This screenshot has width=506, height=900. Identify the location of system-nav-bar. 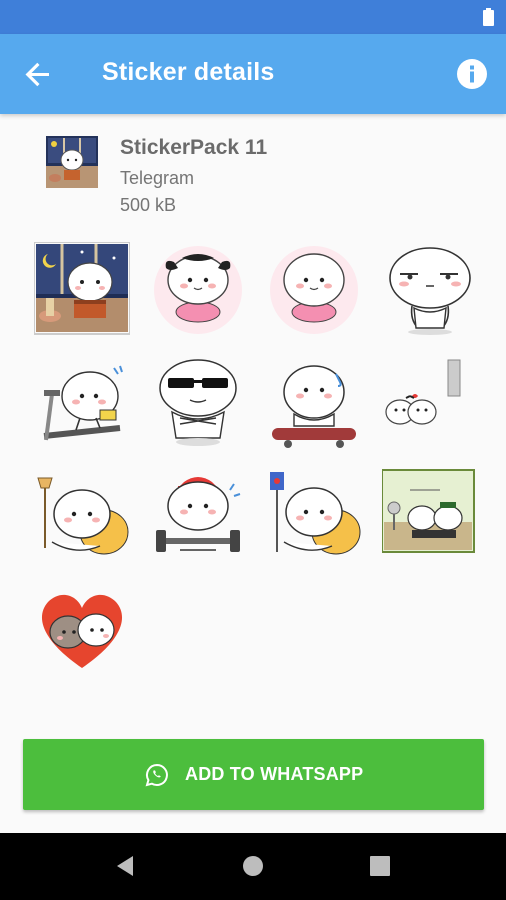
(253, 866).